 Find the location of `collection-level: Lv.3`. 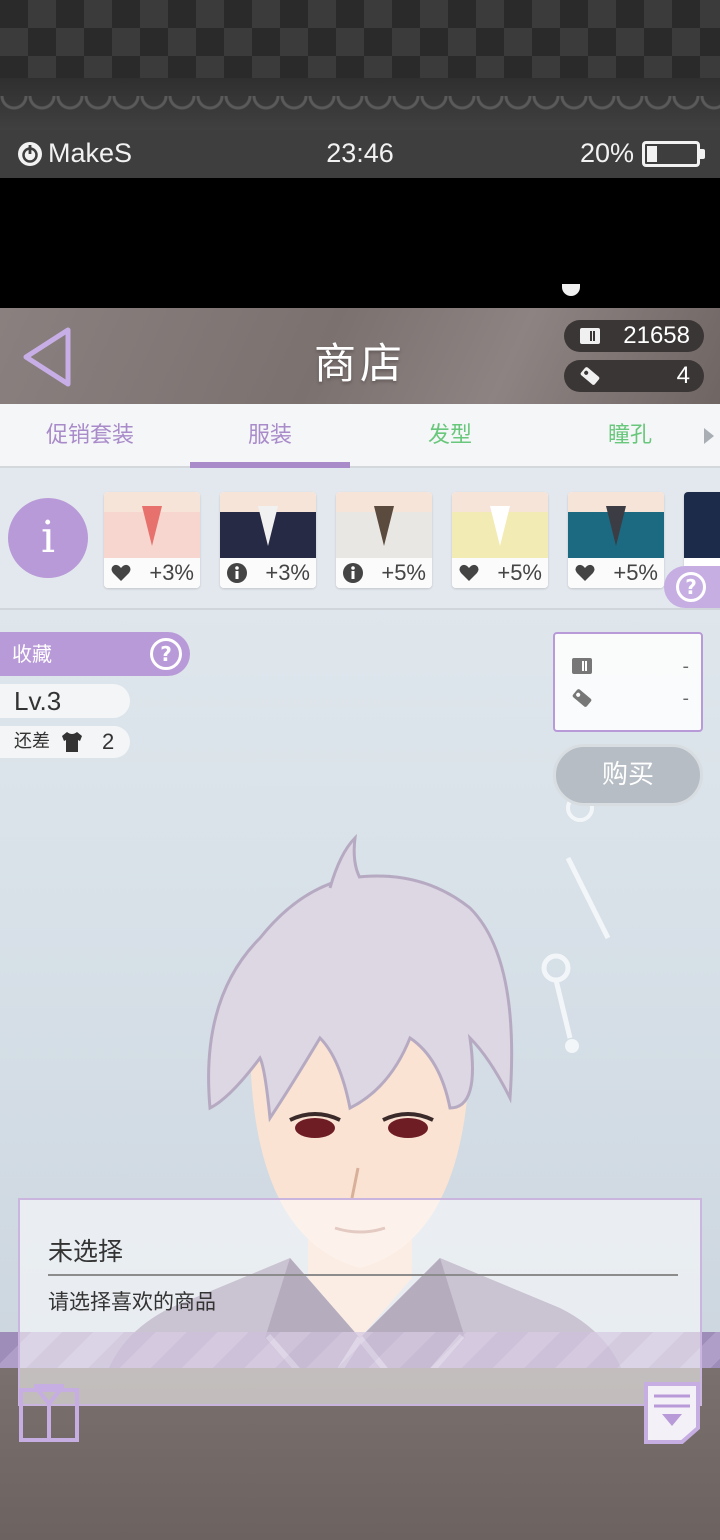

collection-level: Lv.3 is located at coordinates (65, 701).